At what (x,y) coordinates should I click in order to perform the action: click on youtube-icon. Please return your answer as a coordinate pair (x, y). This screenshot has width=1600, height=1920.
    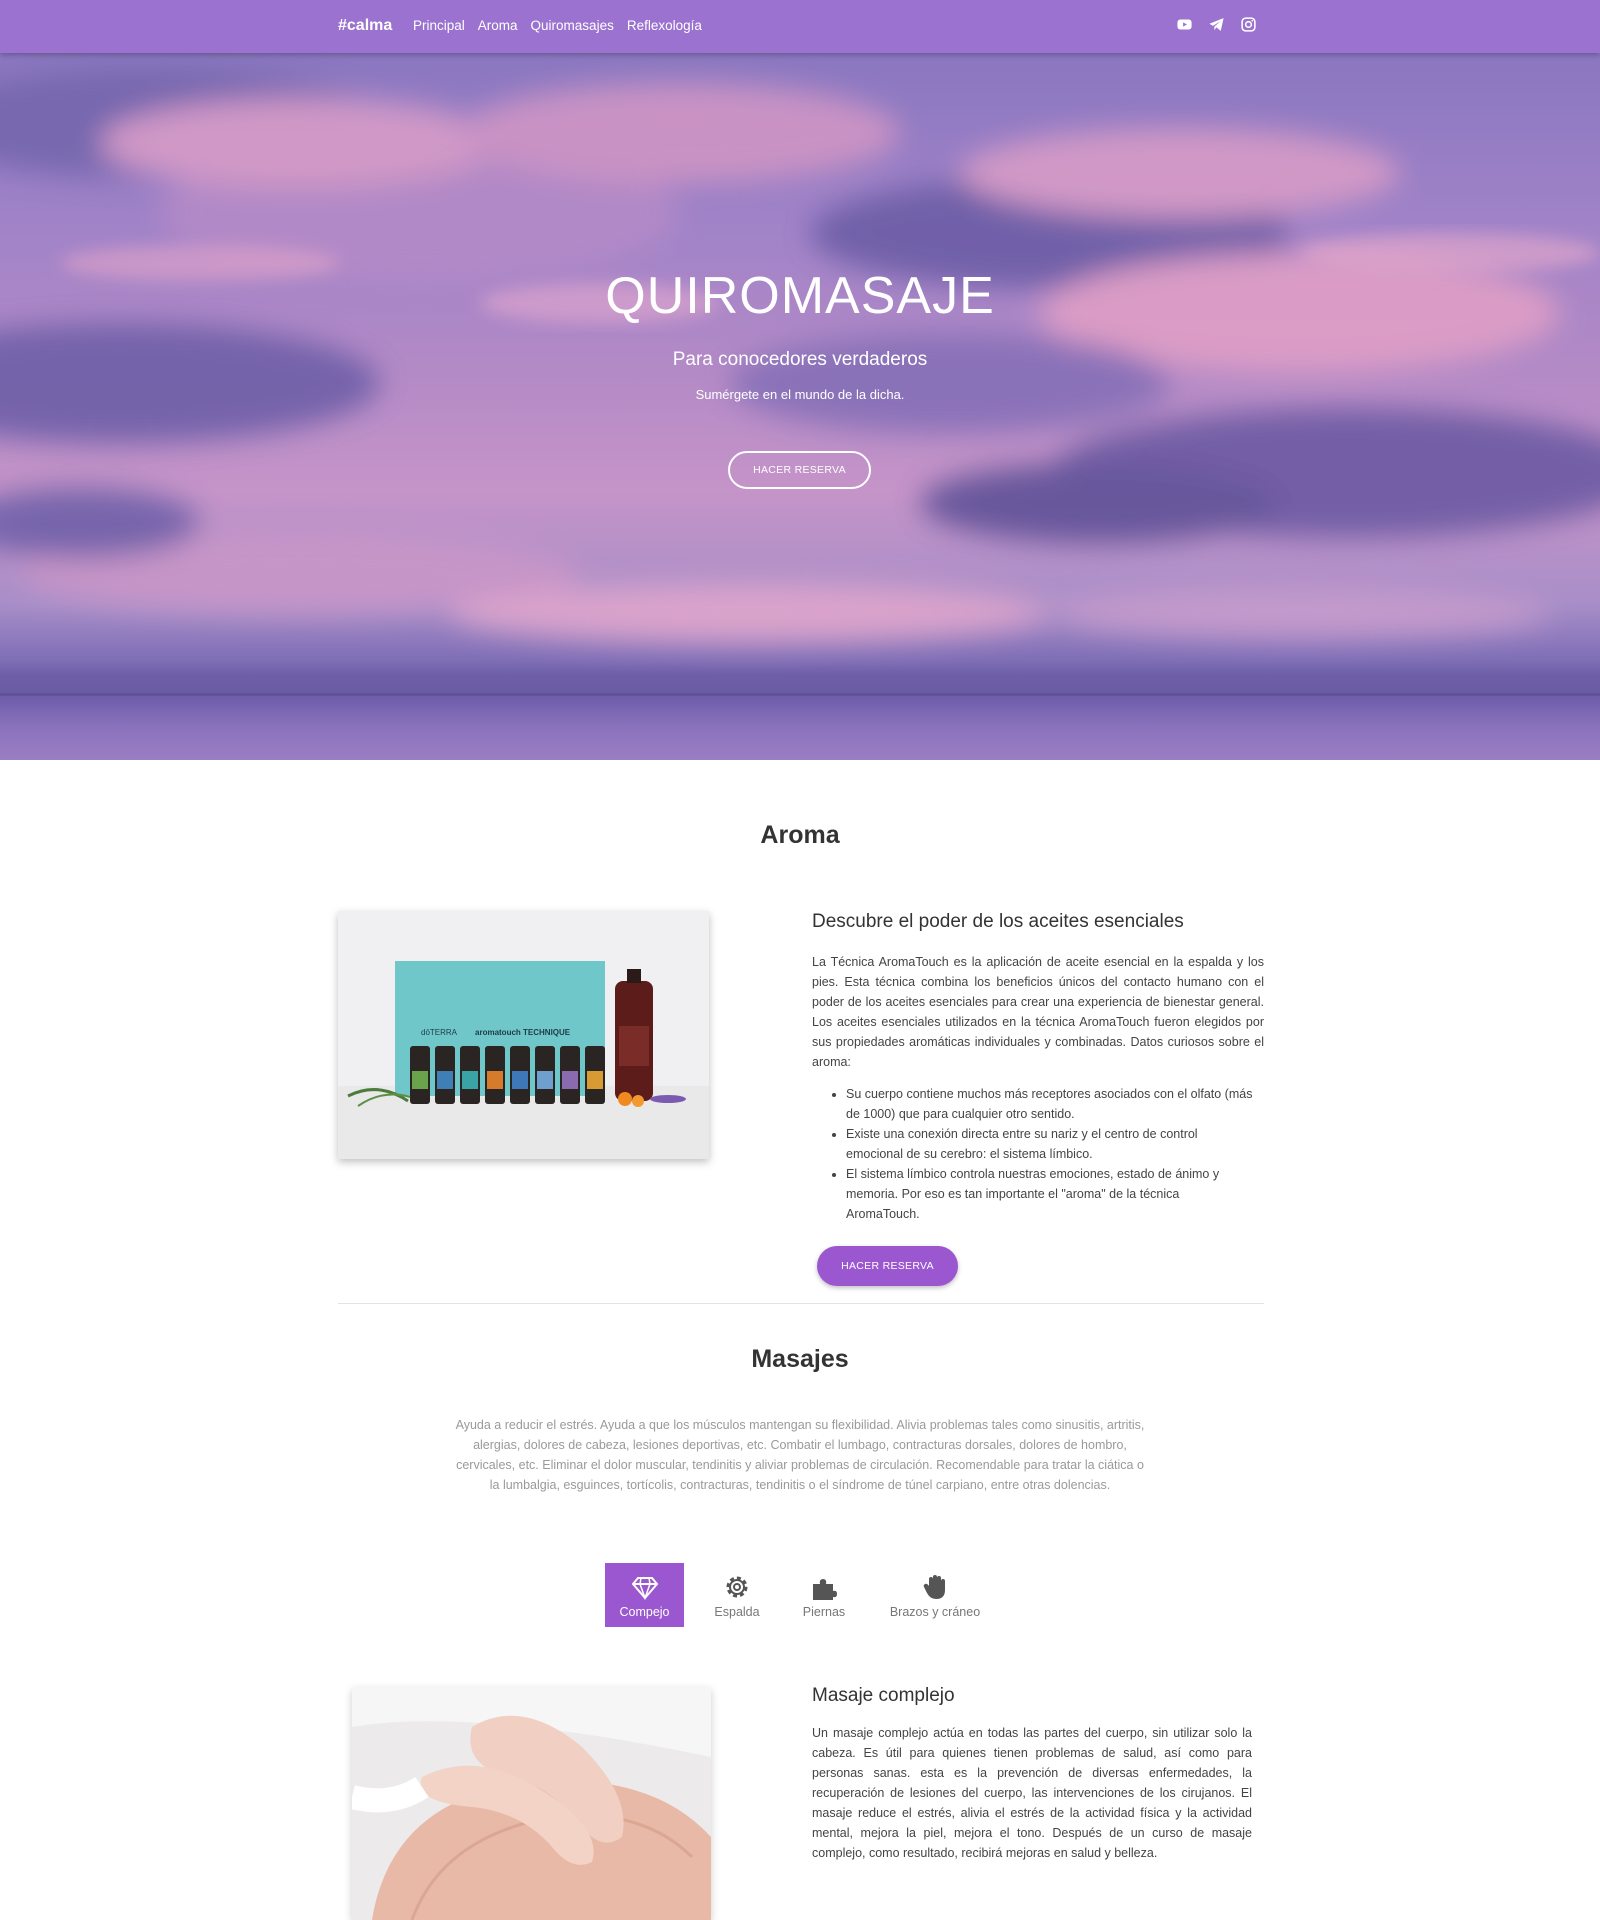
    Looking at the image, I should click on (1184, 24).